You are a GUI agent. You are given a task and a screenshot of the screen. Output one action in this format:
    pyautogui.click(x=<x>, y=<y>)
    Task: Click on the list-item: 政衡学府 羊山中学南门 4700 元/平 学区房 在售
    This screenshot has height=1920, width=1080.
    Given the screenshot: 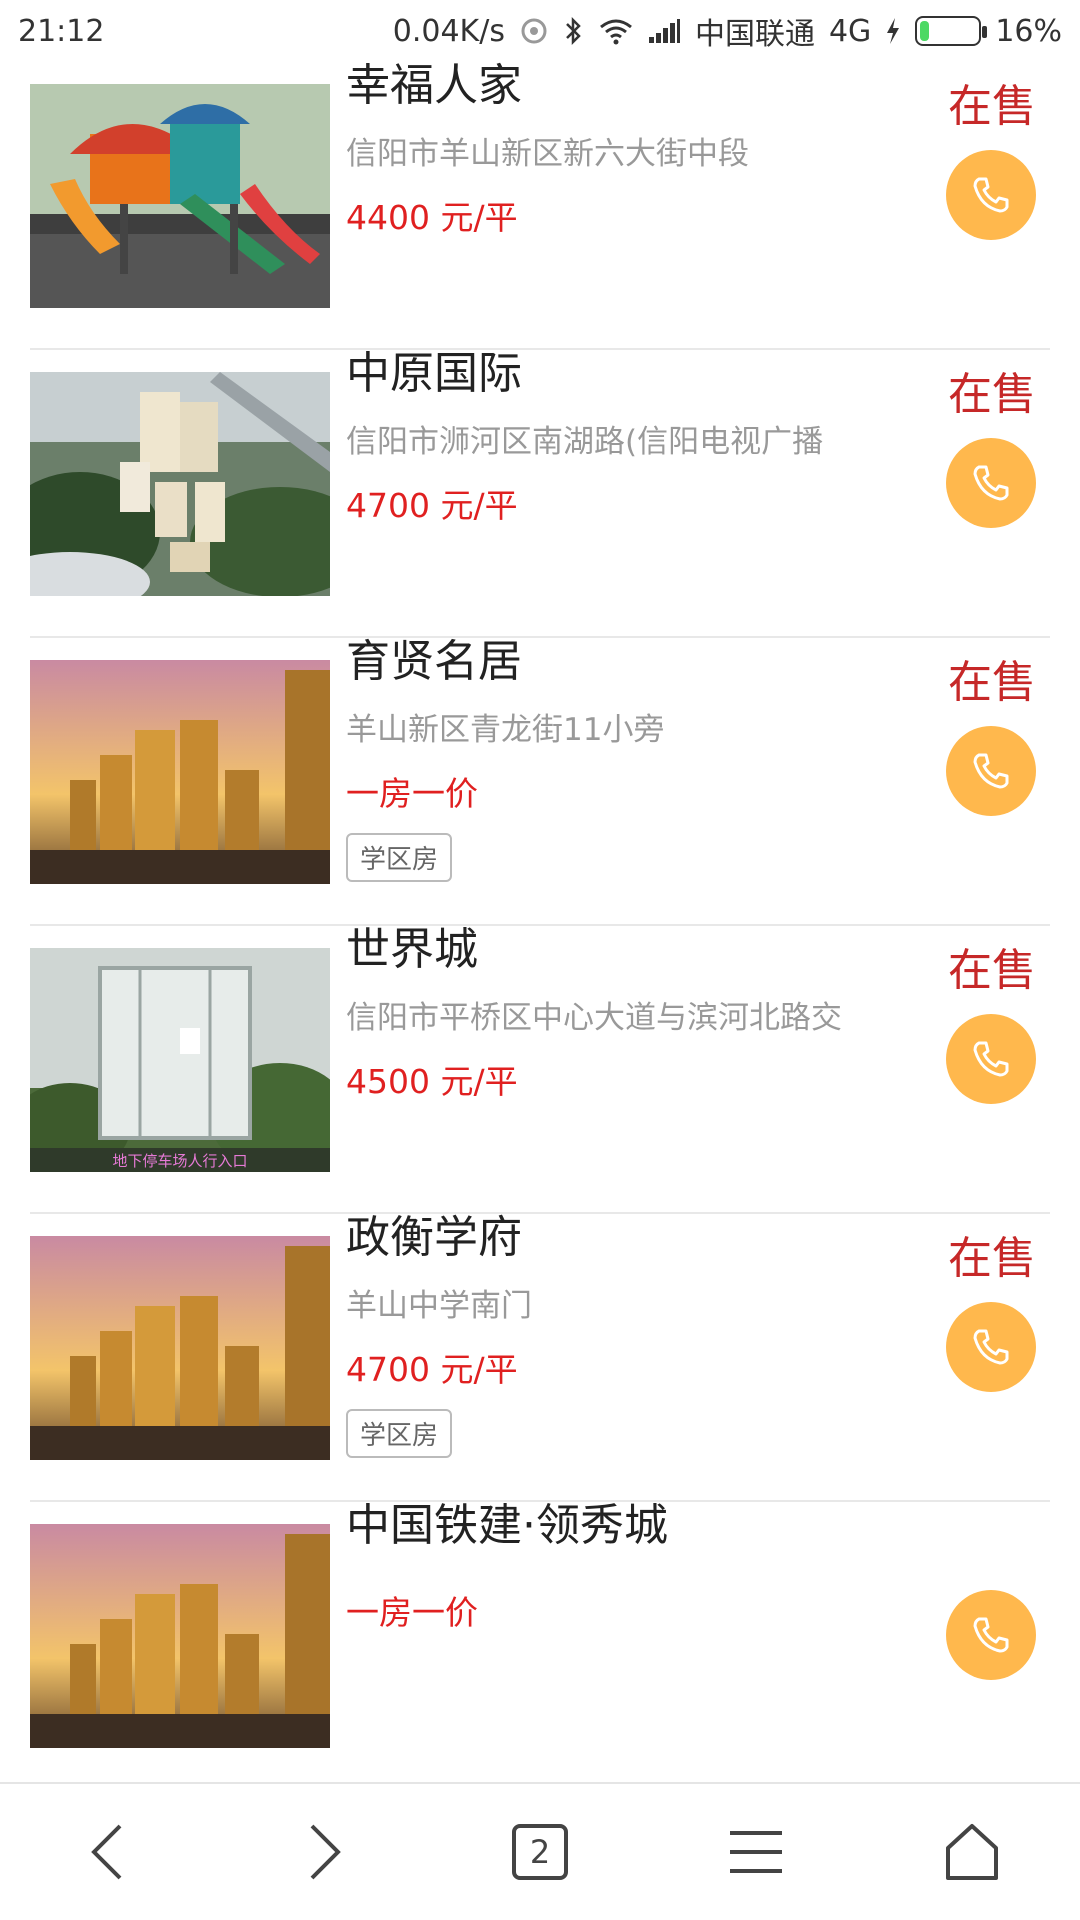 What is the action you would take?
    pyautogui.click(x=540, y=1358)
    